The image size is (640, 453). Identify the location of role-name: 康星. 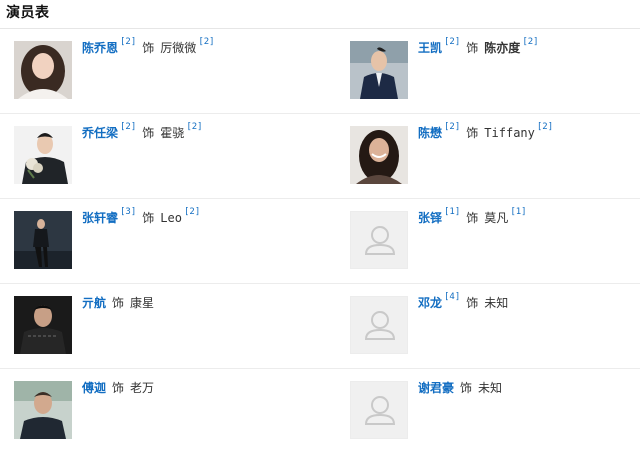
(142, 303).